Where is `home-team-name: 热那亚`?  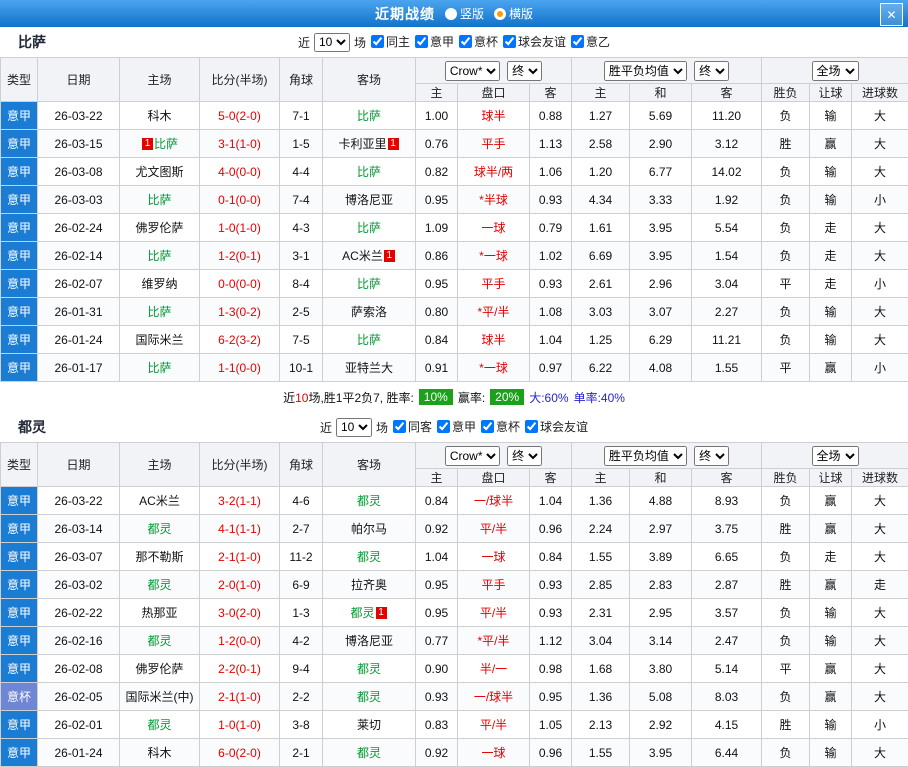 home-team-name: 热那亚 is located at coordinates (159, 613).